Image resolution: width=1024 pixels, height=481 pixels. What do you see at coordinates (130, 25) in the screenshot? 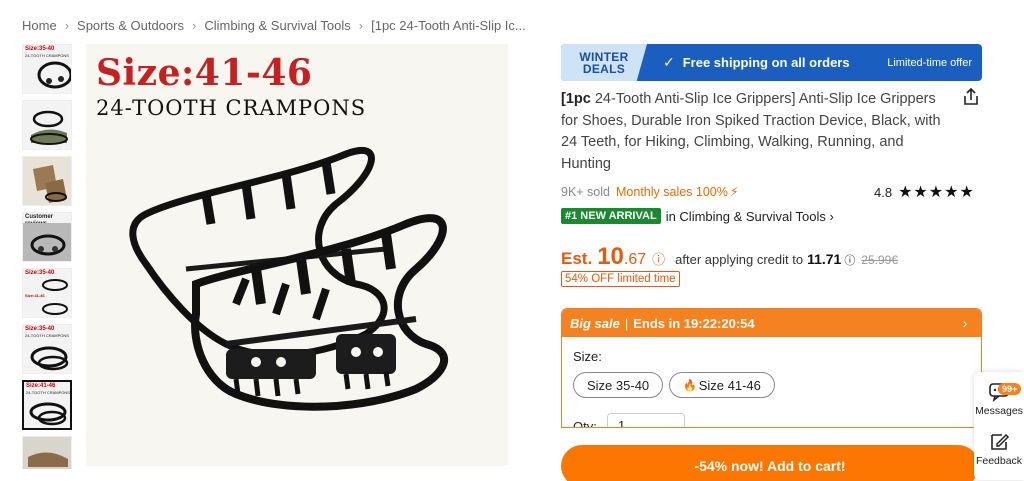
I see `breadcrumb-sports-outdoors: Sports & Outdoors` at bounding box center [130, 25].